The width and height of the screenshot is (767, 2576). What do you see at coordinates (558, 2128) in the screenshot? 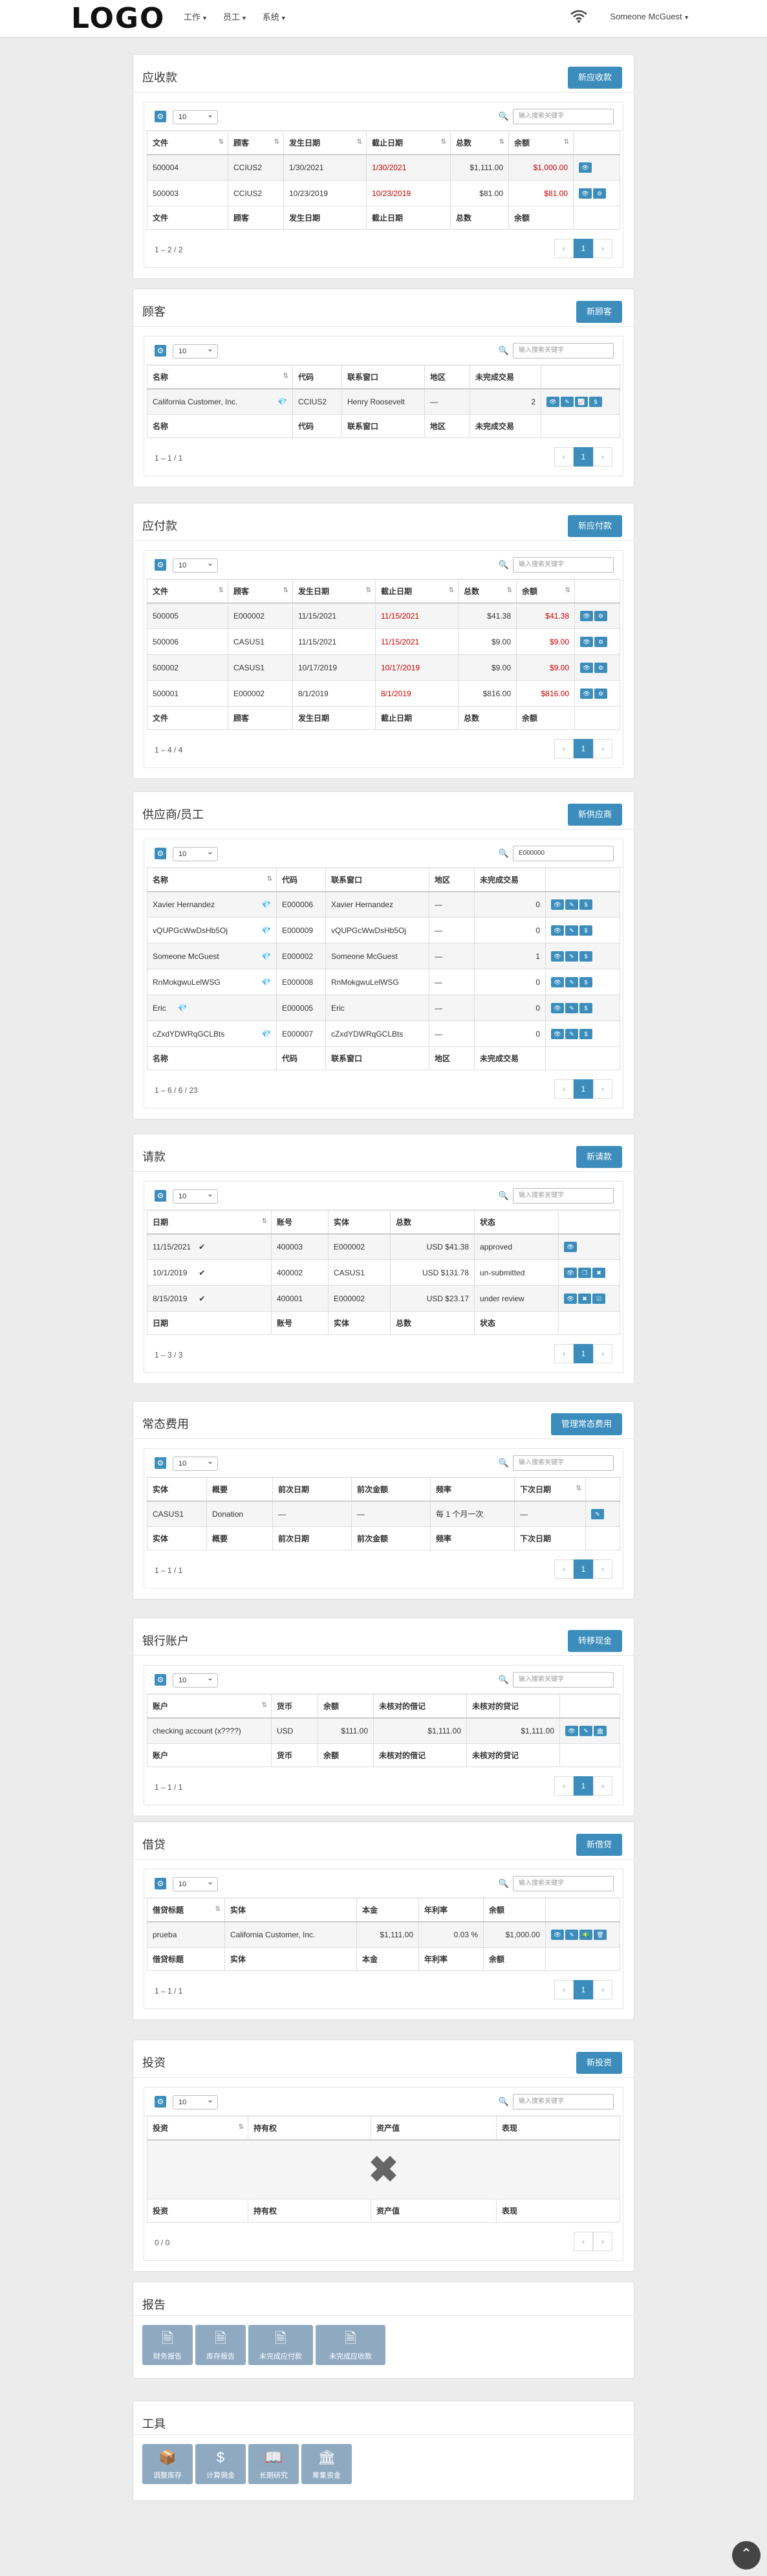
I see `col-header: 表现` at bounding box center [558, 2128].